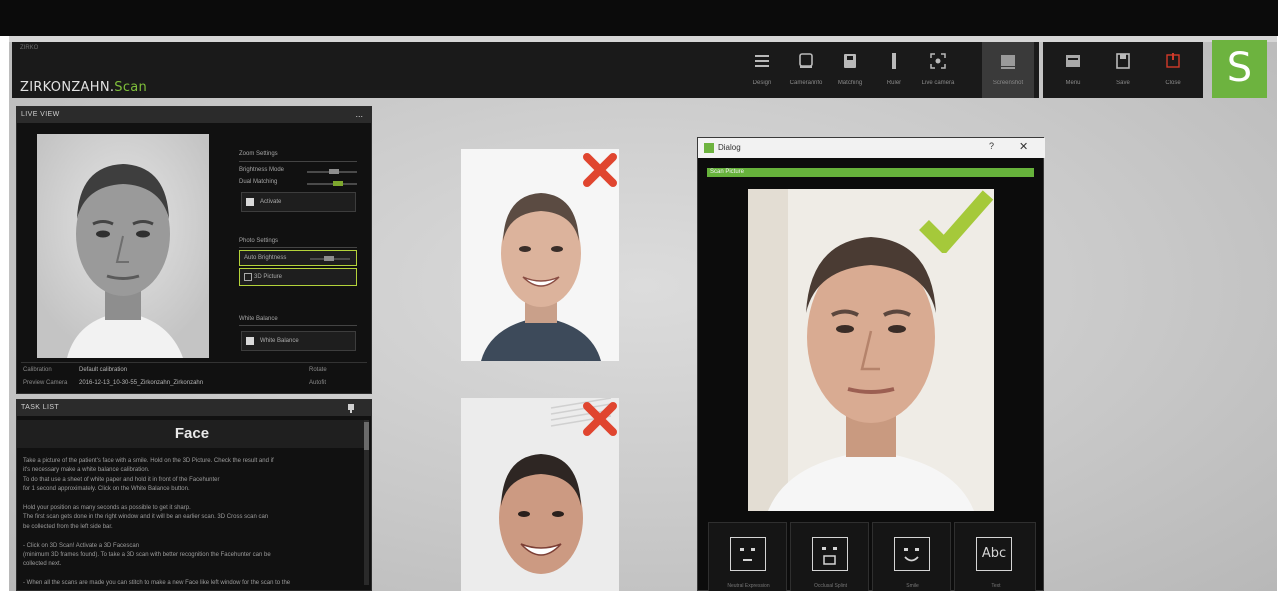  What do you see at coordinates (366, 502) in the screenshot?
I see `task-list-scrollbar` at bounding box center [366, 502].